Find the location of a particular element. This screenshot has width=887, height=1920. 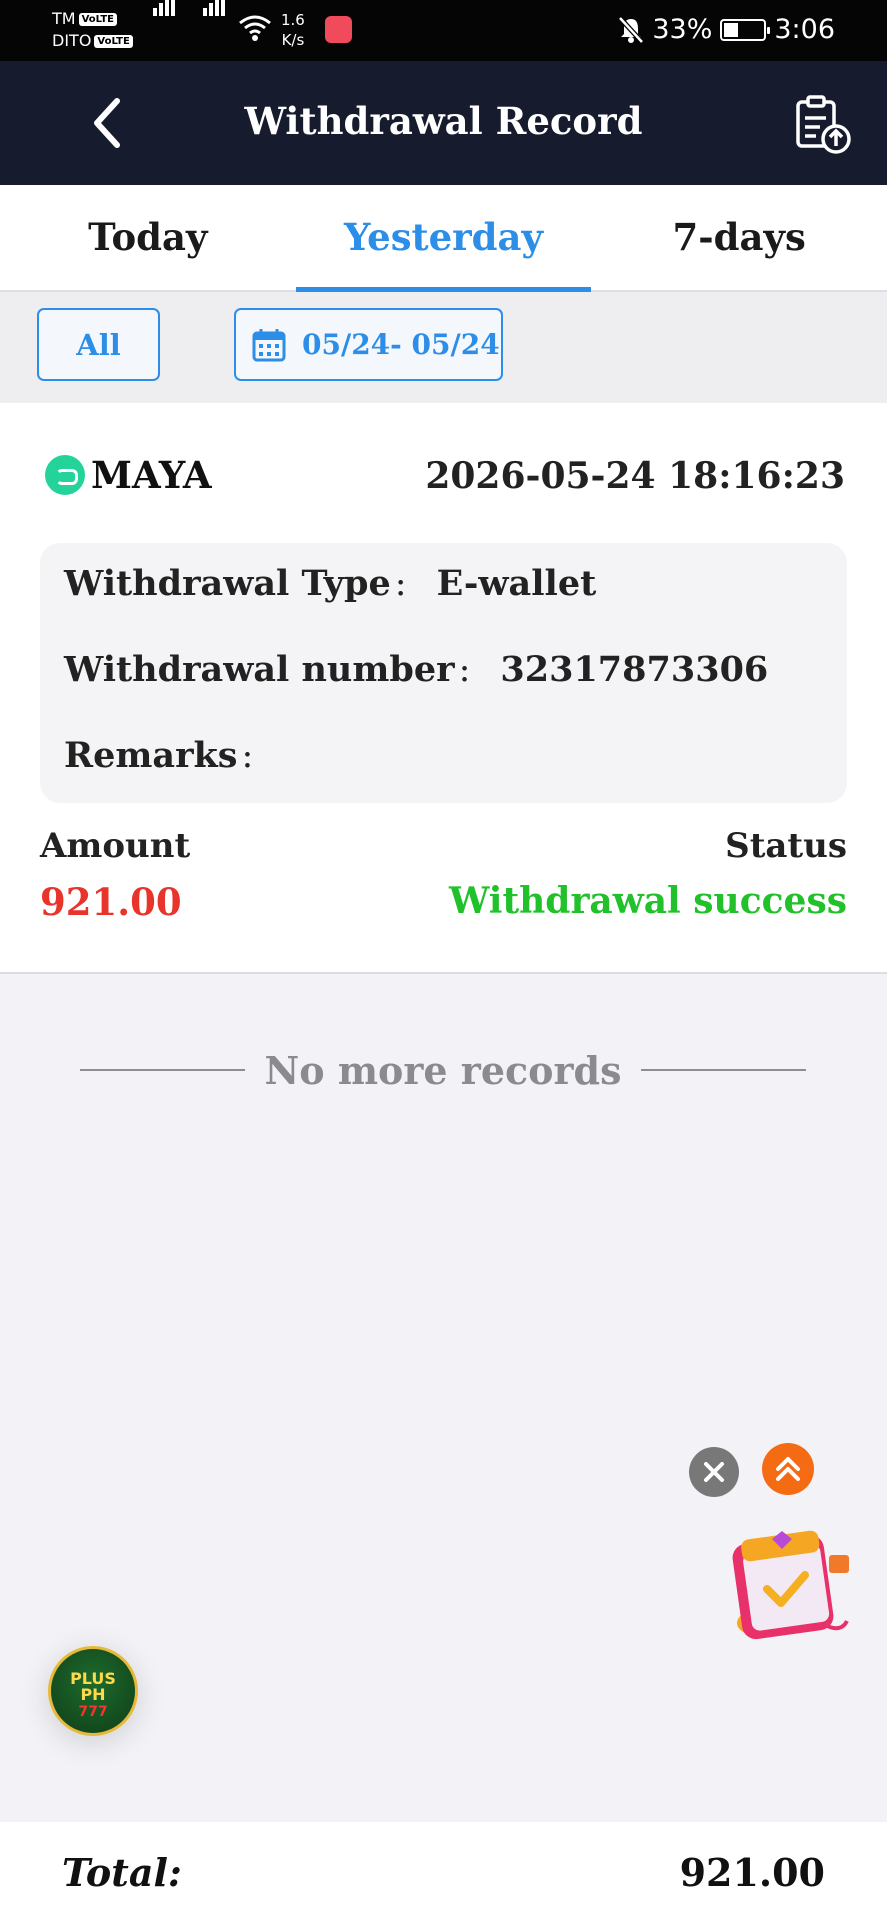

no-more-records-text: No more records is located at coordinates (443, 1070).